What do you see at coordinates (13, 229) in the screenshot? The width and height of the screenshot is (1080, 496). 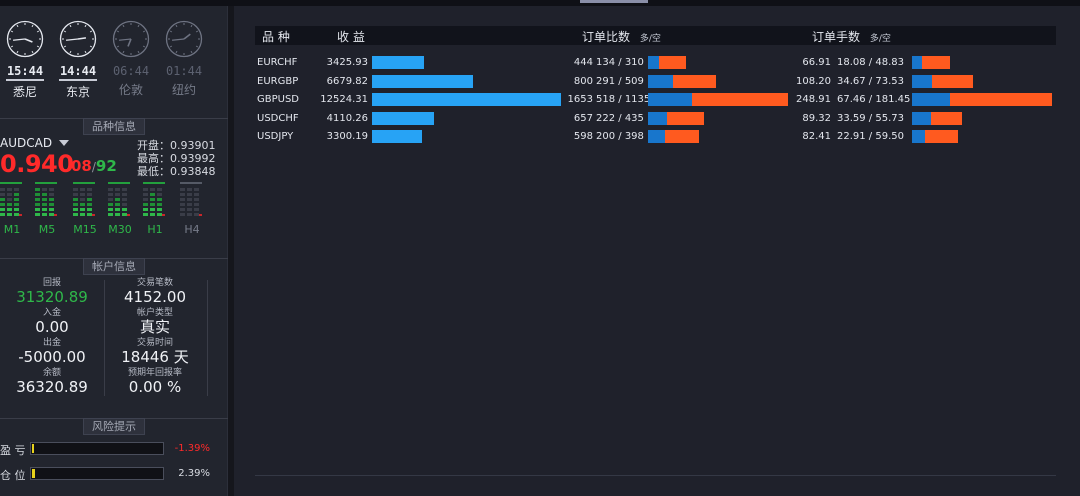 I see `tf-label-m1: M1` at bounding box center [13, 229].